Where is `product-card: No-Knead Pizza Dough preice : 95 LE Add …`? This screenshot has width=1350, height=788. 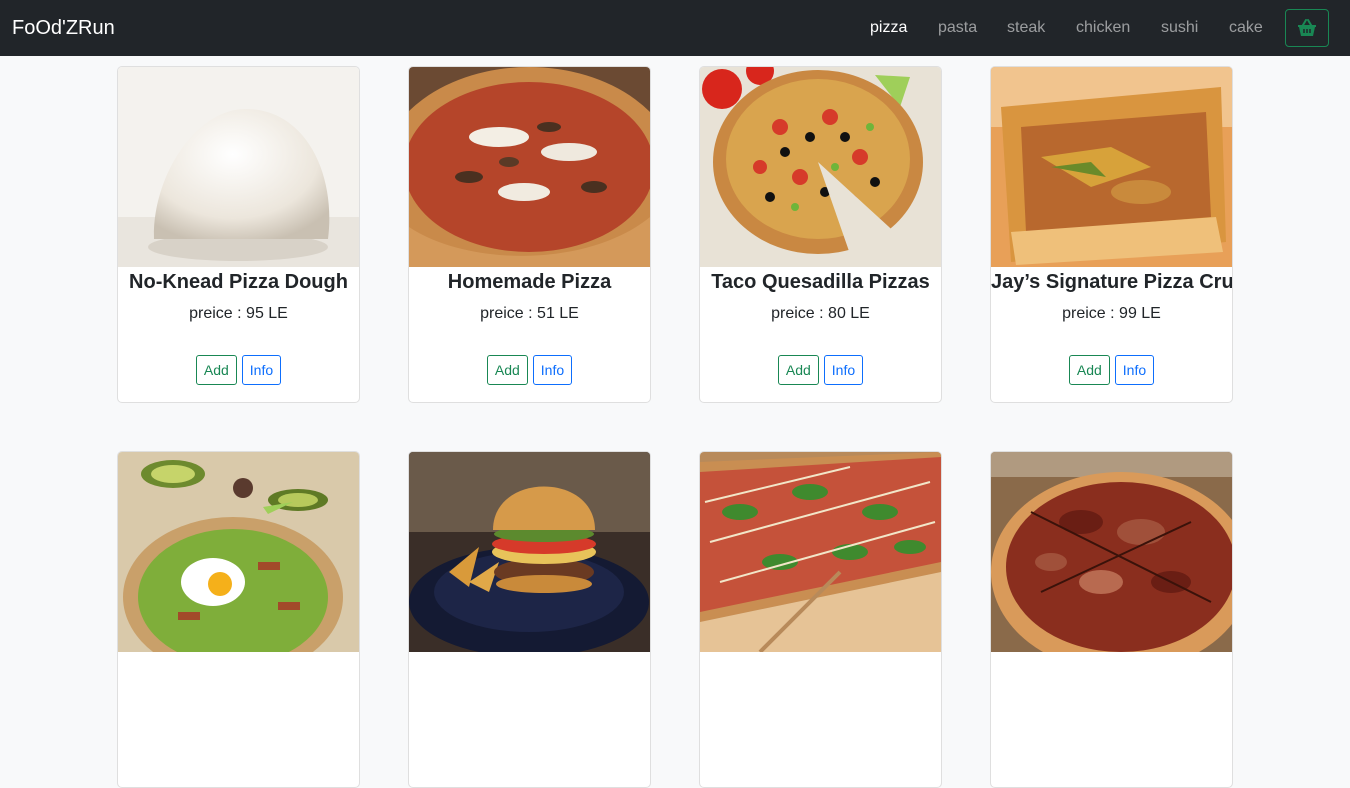 product-card: No-Knead Pizza Dough preice : 95 LE Add … is located at coordinates (238, 234).